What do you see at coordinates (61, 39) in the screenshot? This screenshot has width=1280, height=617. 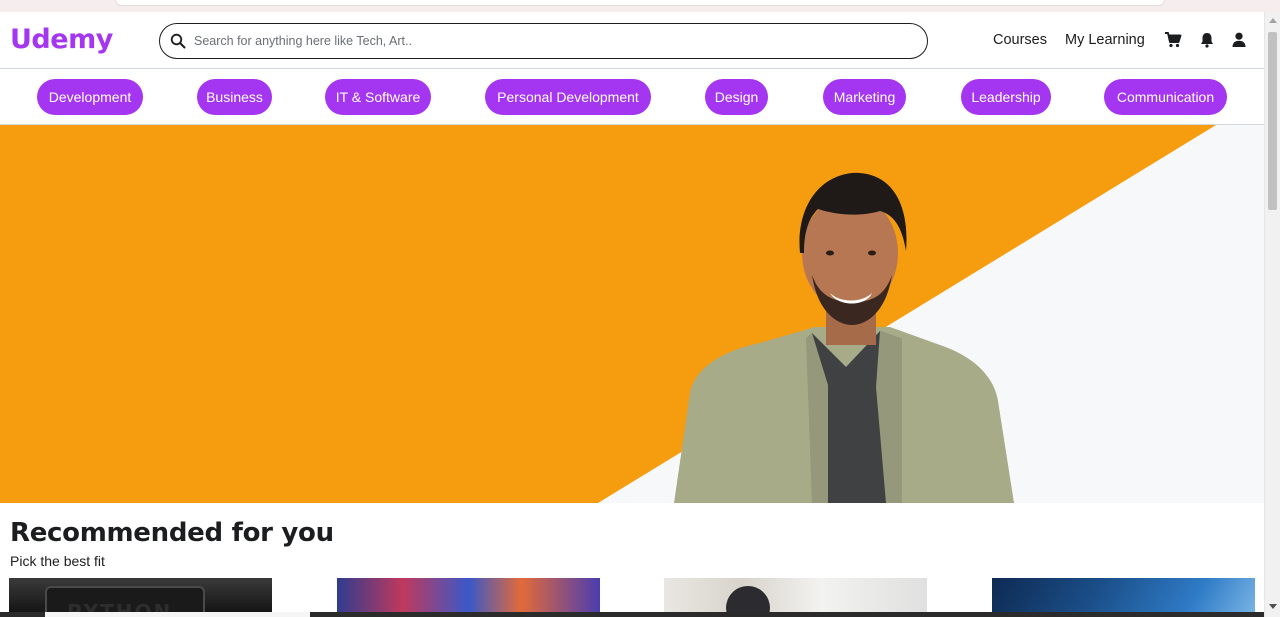 I see `udemy-logo: Udemy` at bounding box center [61, 39].